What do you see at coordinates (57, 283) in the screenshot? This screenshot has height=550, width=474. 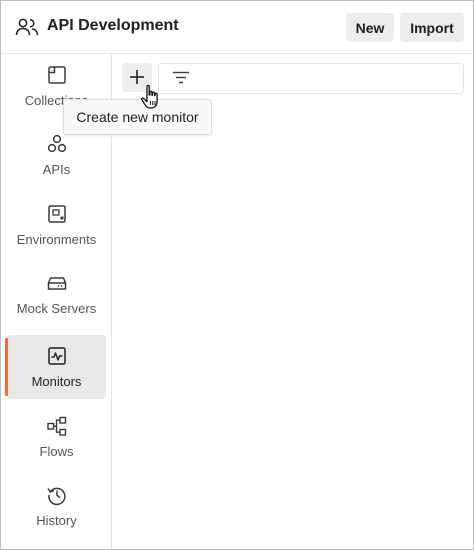 I see `mock-servers-icon` at bounding box center [57, 283].